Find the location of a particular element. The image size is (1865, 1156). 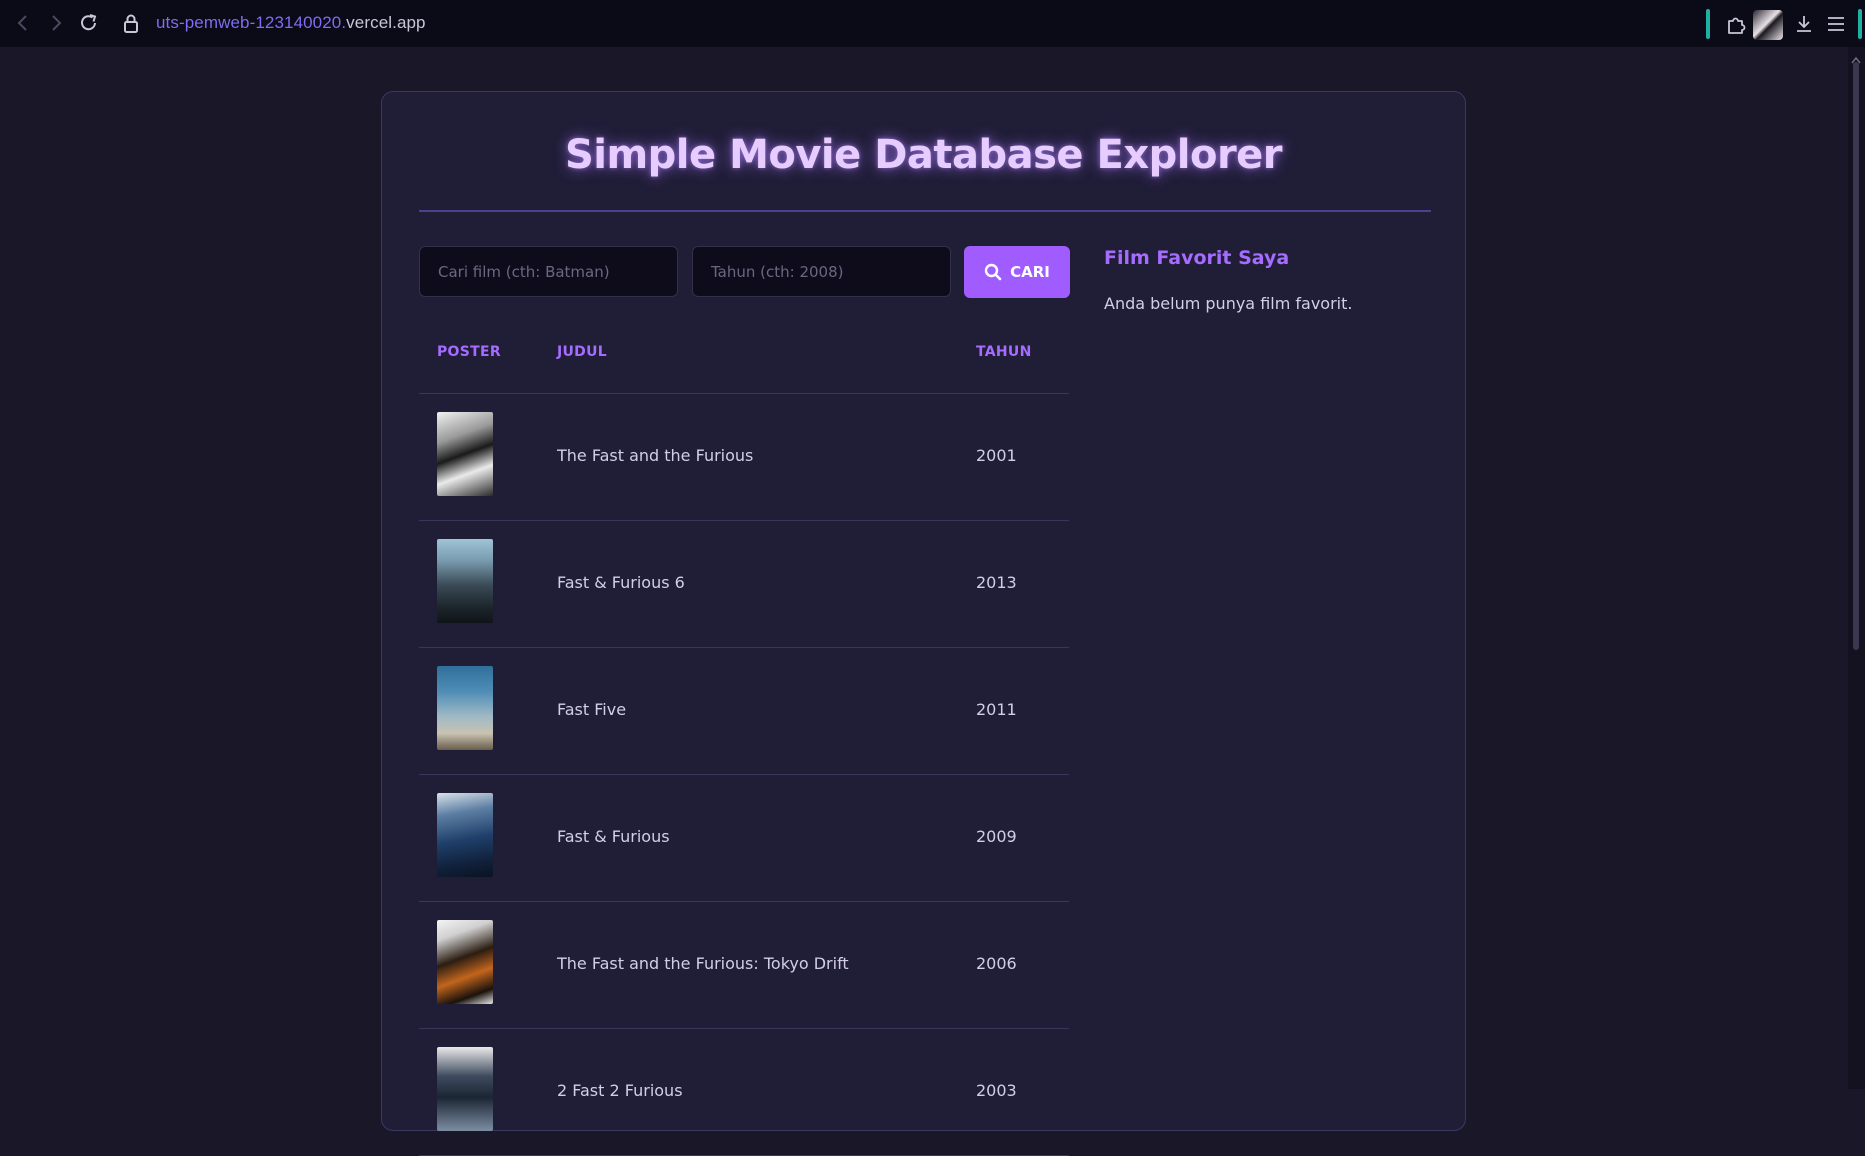

movie-year: 2003 is located at coordinates (996, 1090).